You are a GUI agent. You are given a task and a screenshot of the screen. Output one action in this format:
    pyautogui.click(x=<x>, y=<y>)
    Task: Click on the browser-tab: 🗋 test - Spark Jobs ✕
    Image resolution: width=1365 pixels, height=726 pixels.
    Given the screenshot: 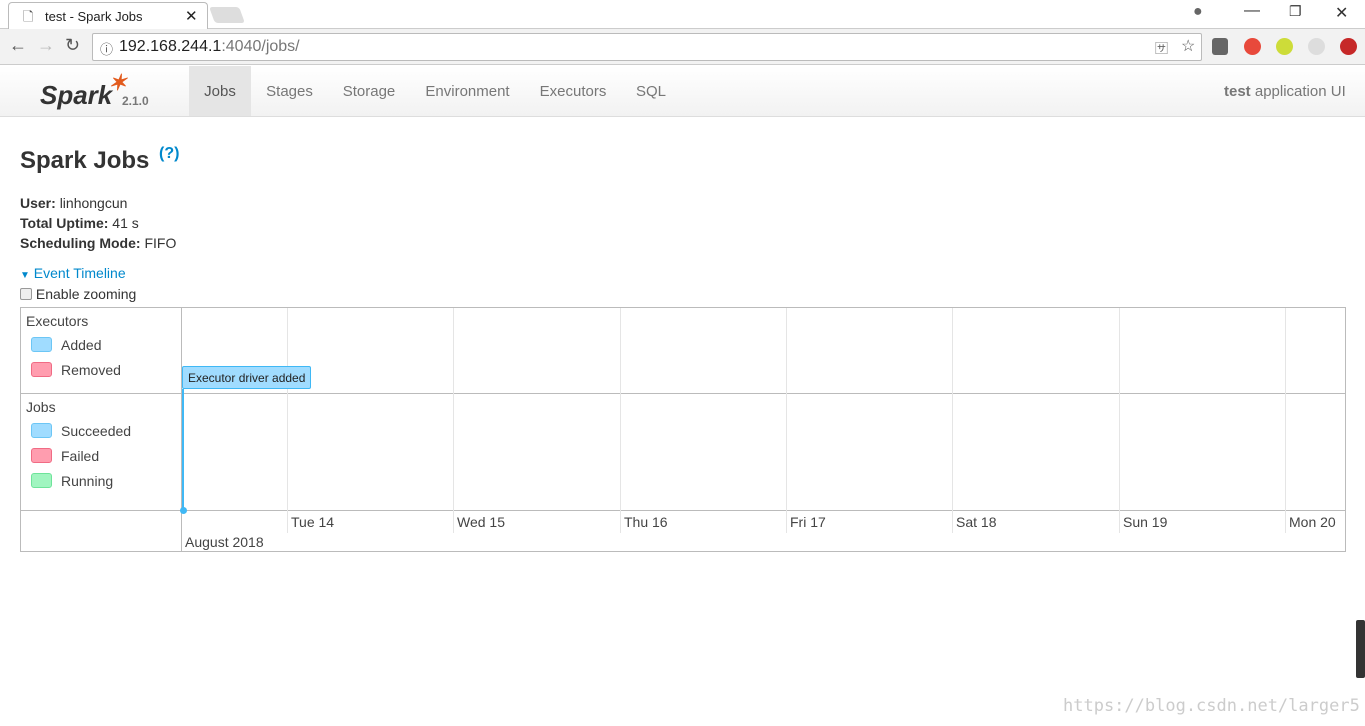 What is the action you would take?
    pyautogui.click(x=108, y=16)
    